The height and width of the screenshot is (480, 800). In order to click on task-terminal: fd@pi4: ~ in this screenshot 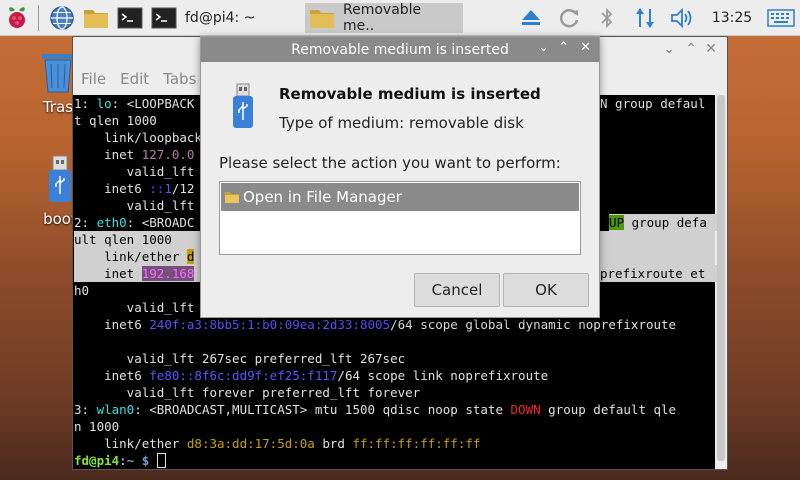, I will do `click(226, 18)`.